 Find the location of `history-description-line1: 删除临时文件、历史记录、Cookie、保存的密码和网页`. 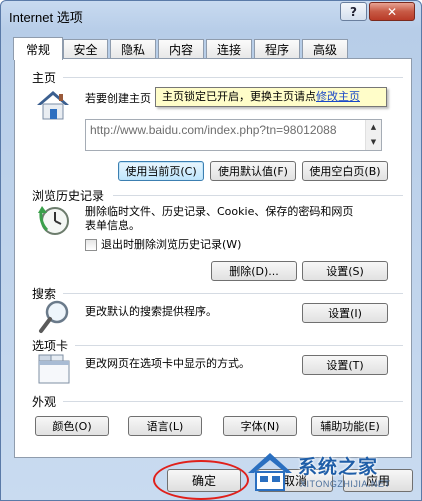

history-description-line1: 删除临时文件、历史记录、Cookie、保存的密码和网页 is located at coordinates (219, 211).